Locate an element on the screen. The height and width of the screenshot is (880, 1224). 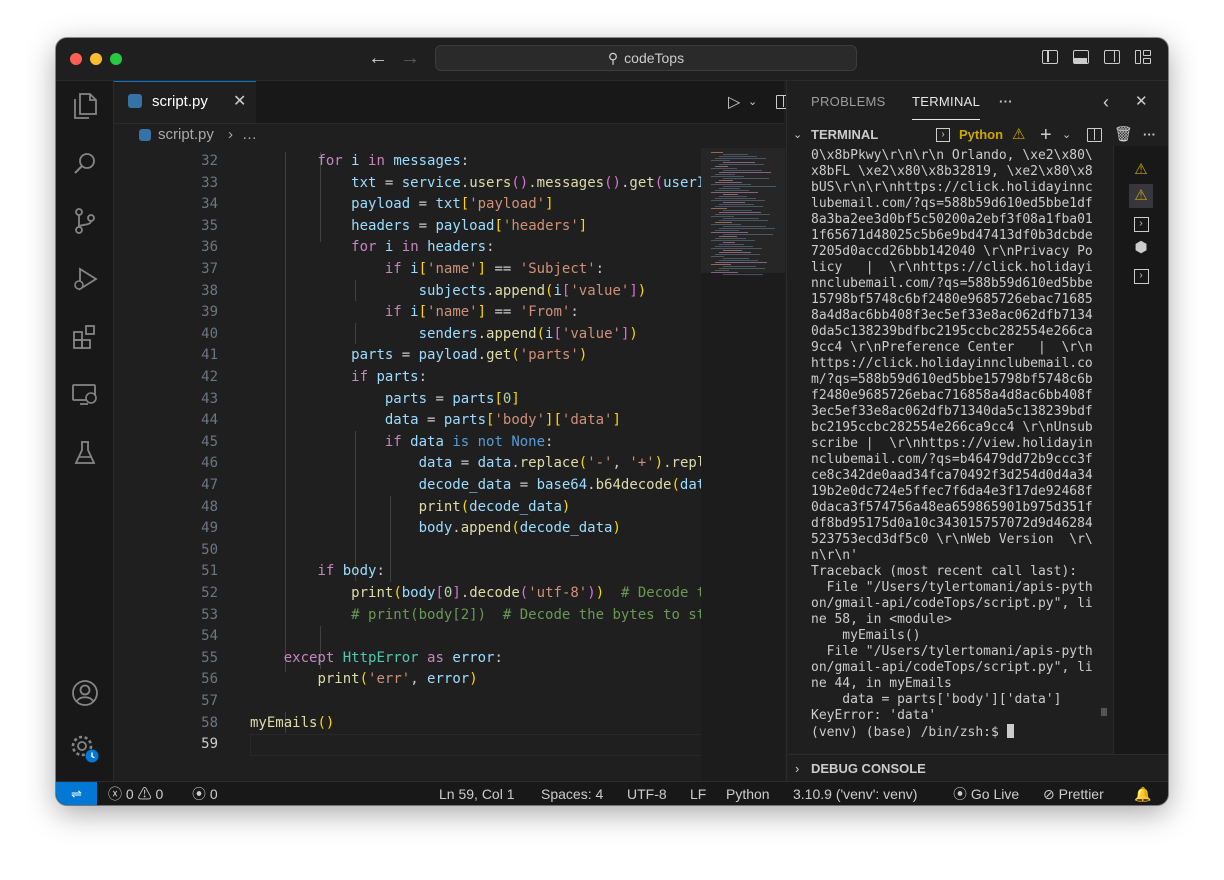
toggle-primary-sidebar-icon is located at coordinates (1050, 57).